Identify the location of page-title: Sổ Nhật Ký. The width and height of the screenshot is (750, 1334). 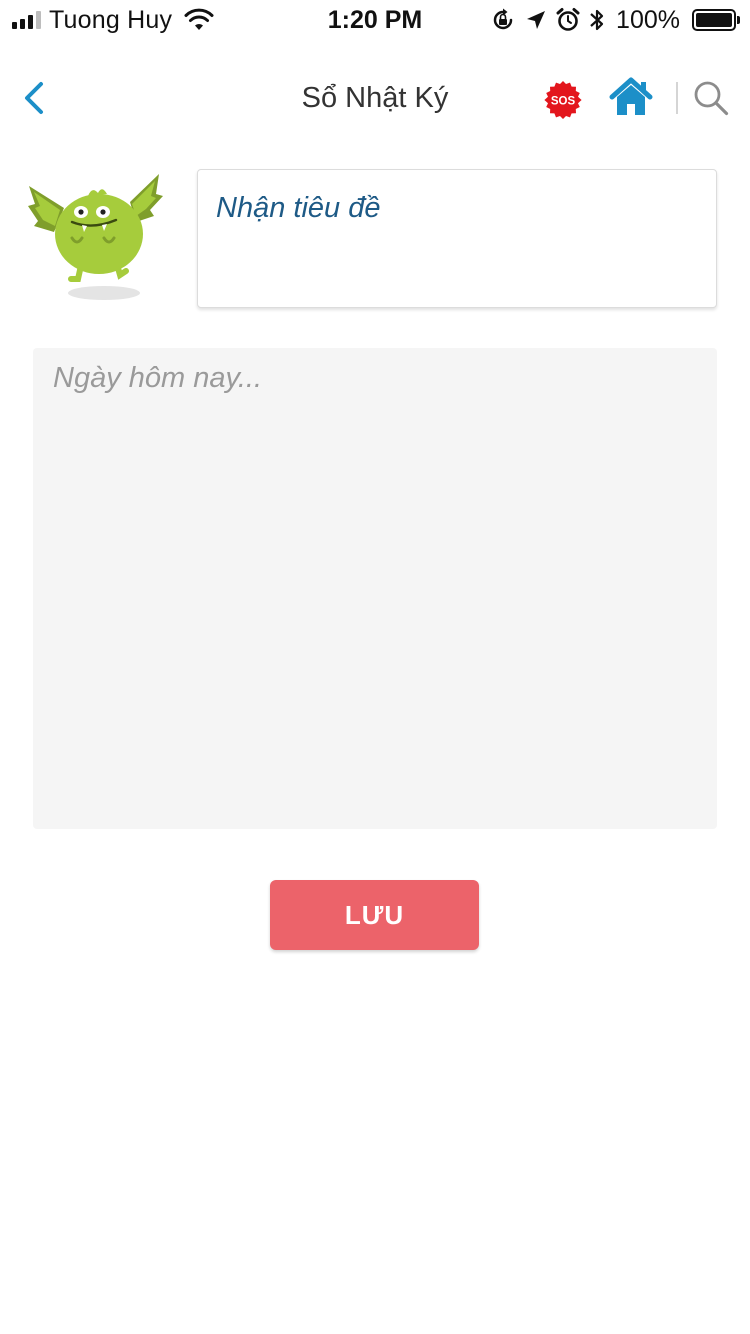
(375, 98).